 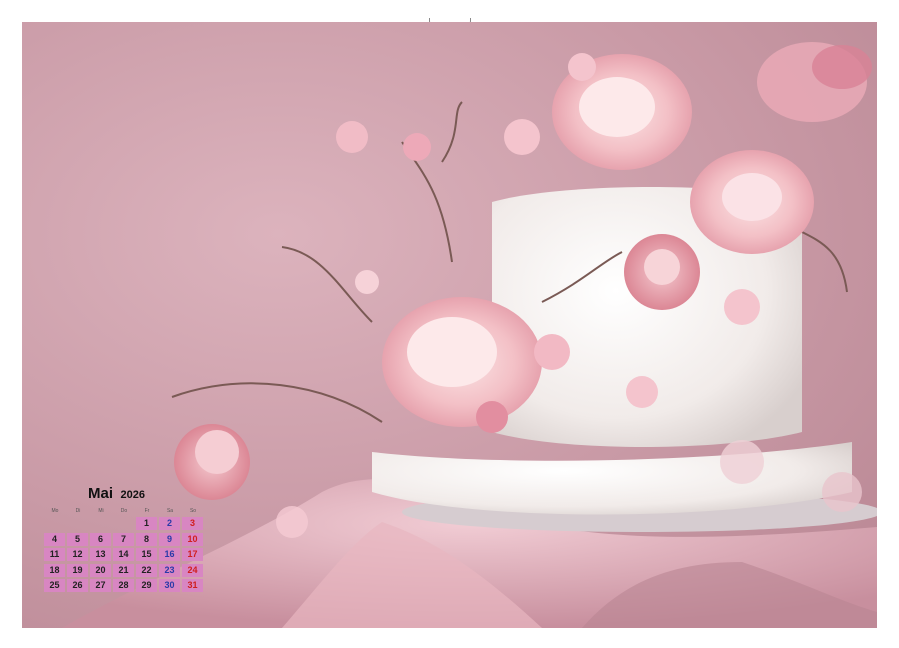 I want to click on weekday-label: Di, so click(x=78, y=511).